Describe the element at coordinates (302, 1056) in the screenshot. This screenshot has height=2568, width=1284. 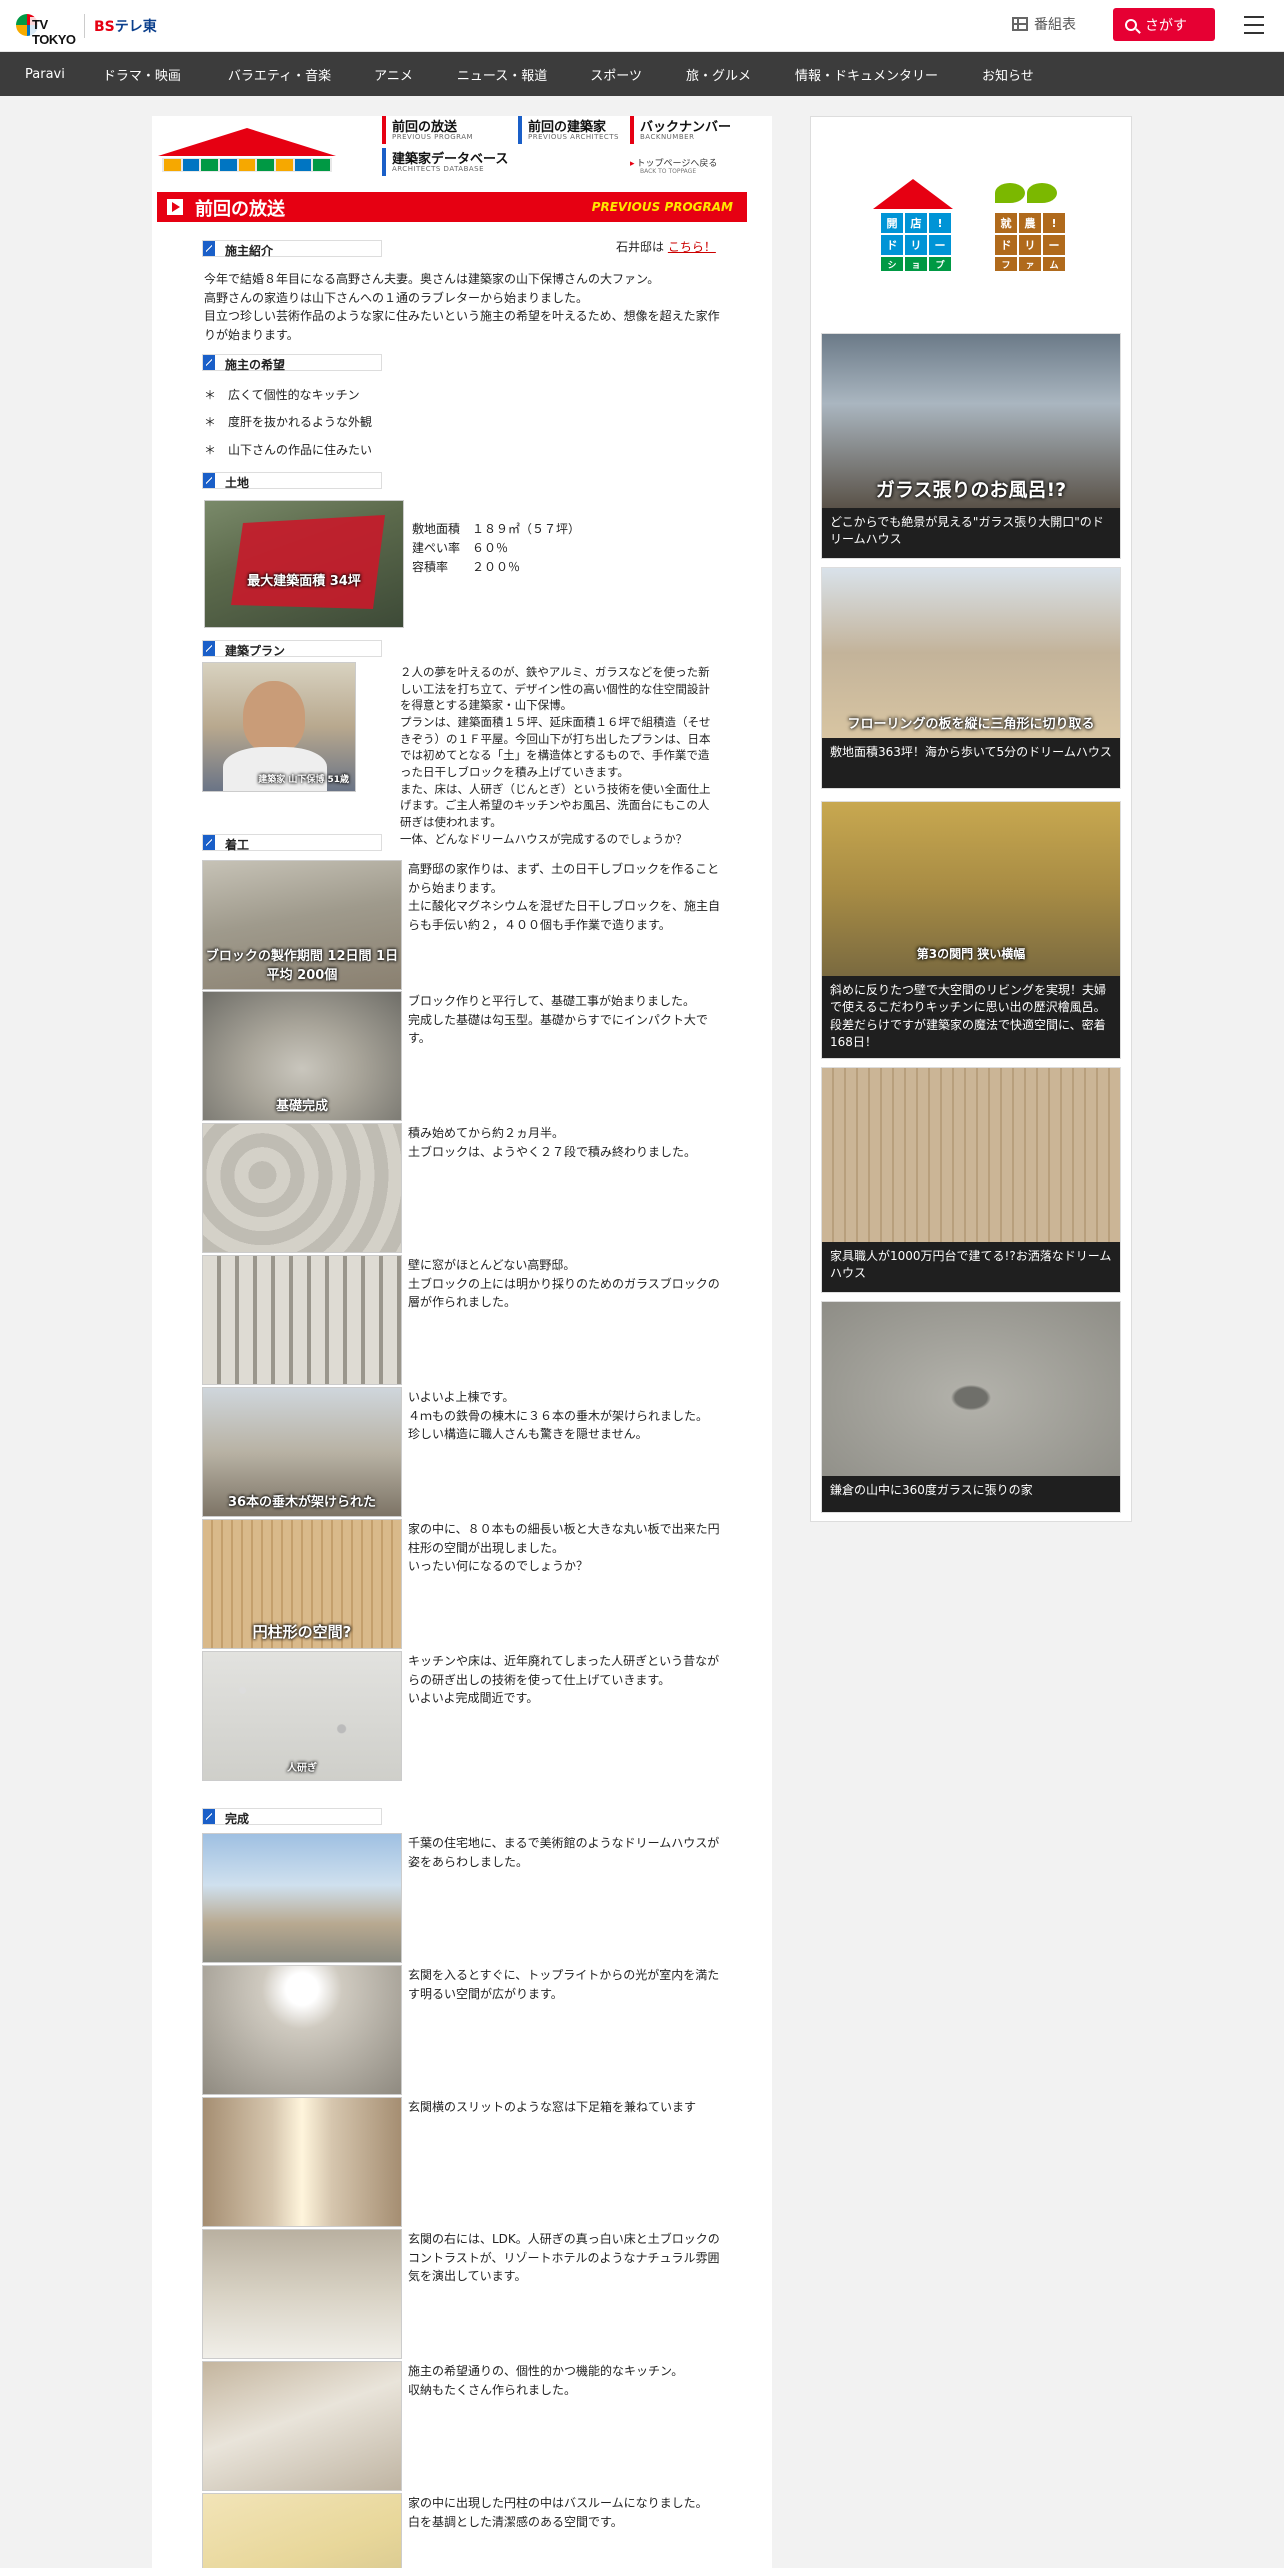
I see `construction-photo: 基礎完成` at that location.